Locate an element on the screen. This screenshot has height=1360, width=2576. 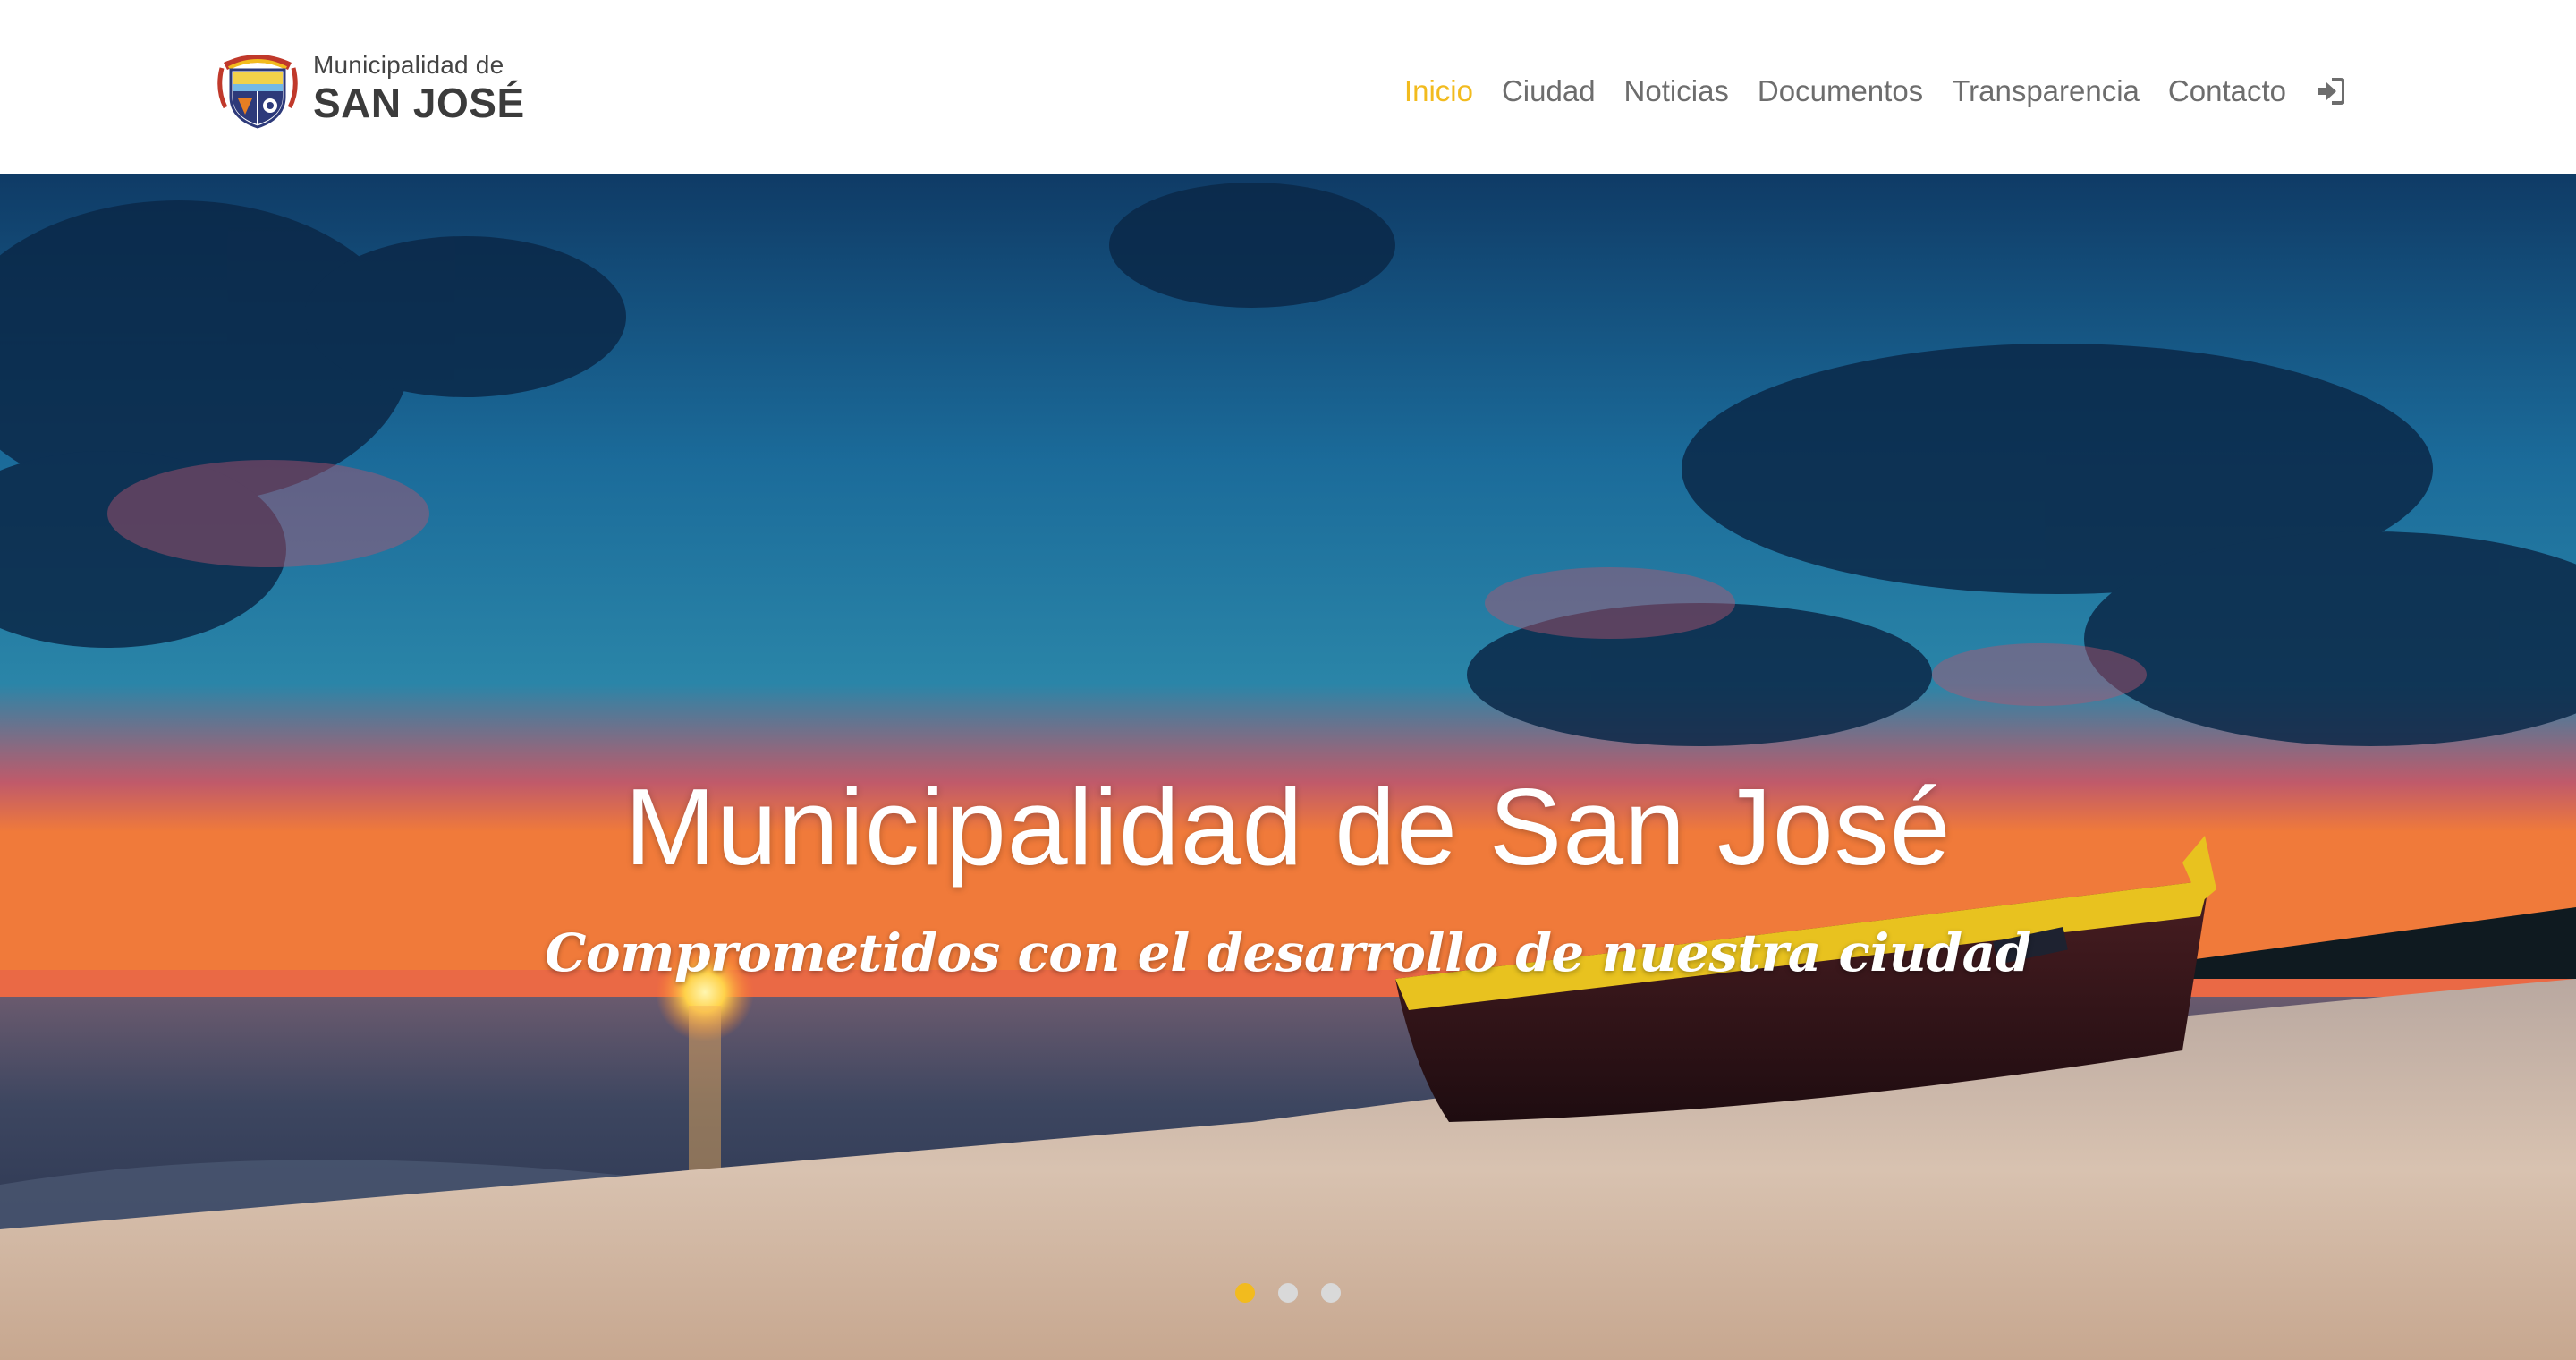
nav-item-inicio: Inicio is located at coordinates (1438, 91).